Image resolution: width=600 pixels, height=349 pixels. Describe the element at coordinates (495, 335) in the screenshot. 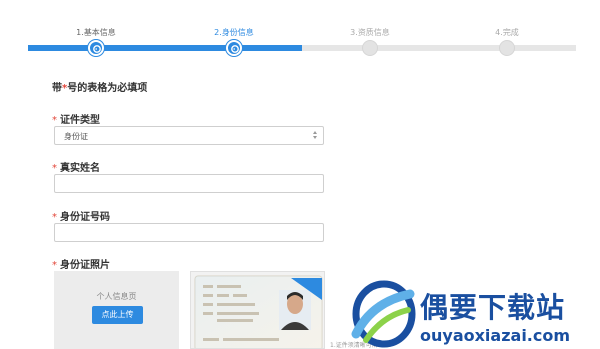

I see `watermark-url: ouyaoxiazai.com` at that location.